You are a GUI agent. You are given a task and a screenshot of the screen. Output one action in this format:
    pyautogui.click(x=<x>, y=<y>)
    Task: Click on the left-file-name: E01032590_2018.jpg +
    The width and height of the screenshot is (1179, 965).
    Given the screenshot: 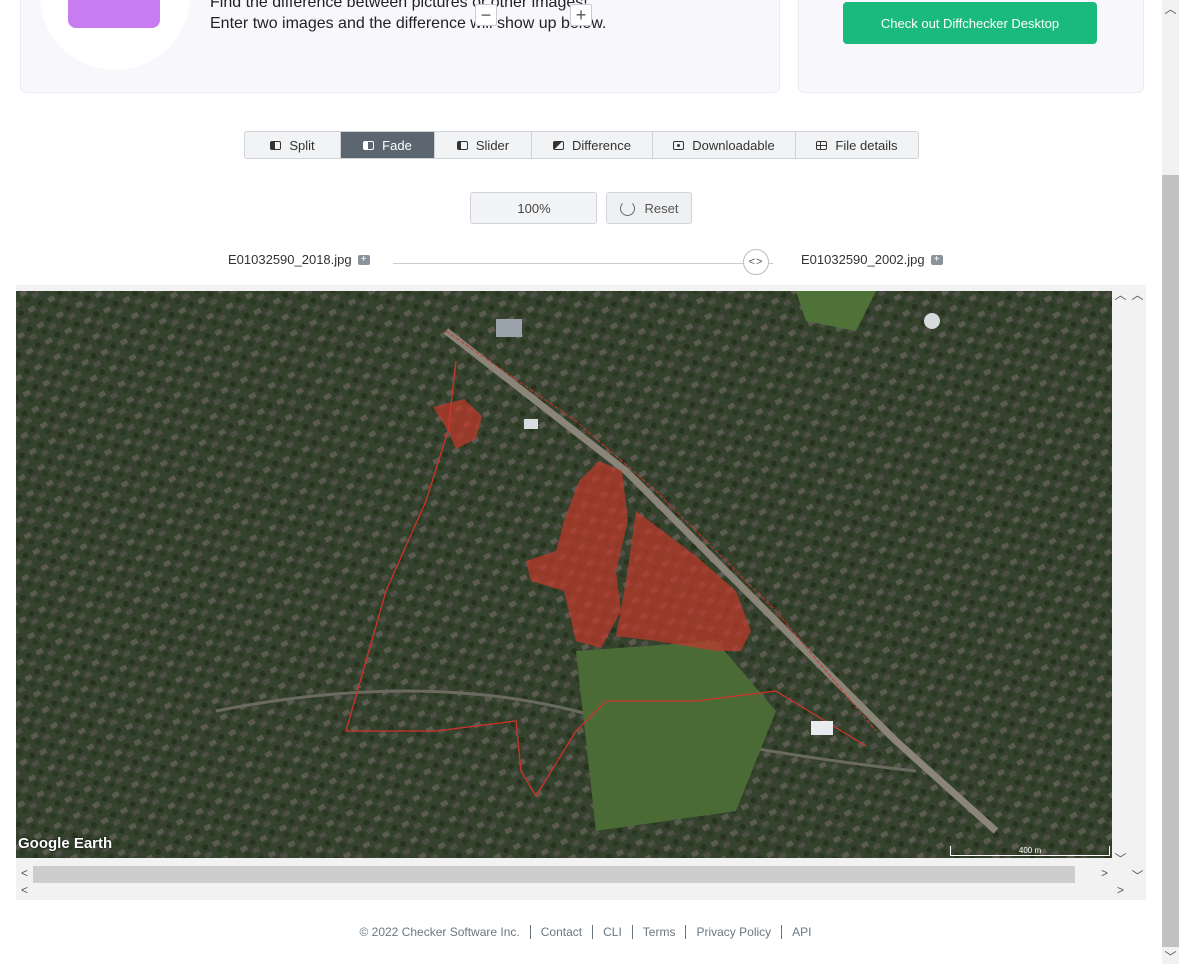 What is the action you would take?
    pyautogui.click(x=299, y=259)
    